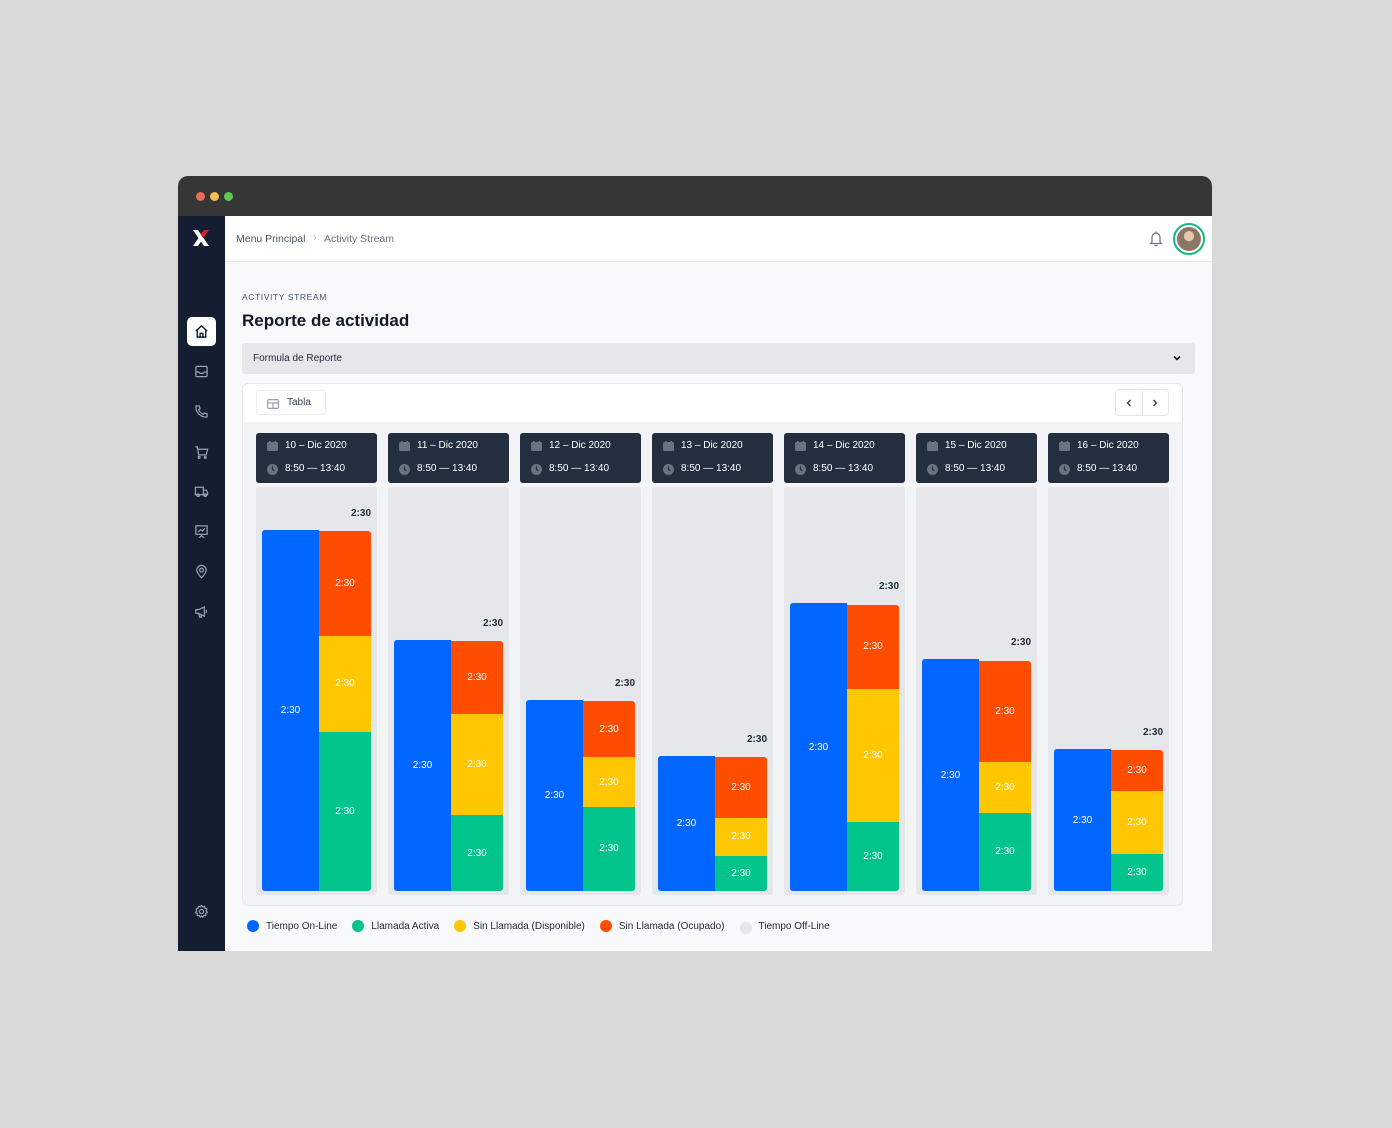 This screenshot has height=1128, width=1392. What do you see at coordinates (201, 331) in the screenshot?
I see `sidebar-item-home` at bounding box center [201, 331].